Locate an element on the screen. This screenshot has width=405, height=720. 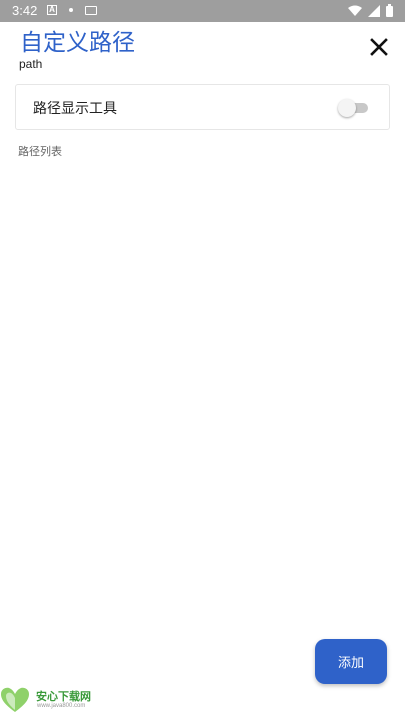
close-icon is located at coordinates (379, 47).